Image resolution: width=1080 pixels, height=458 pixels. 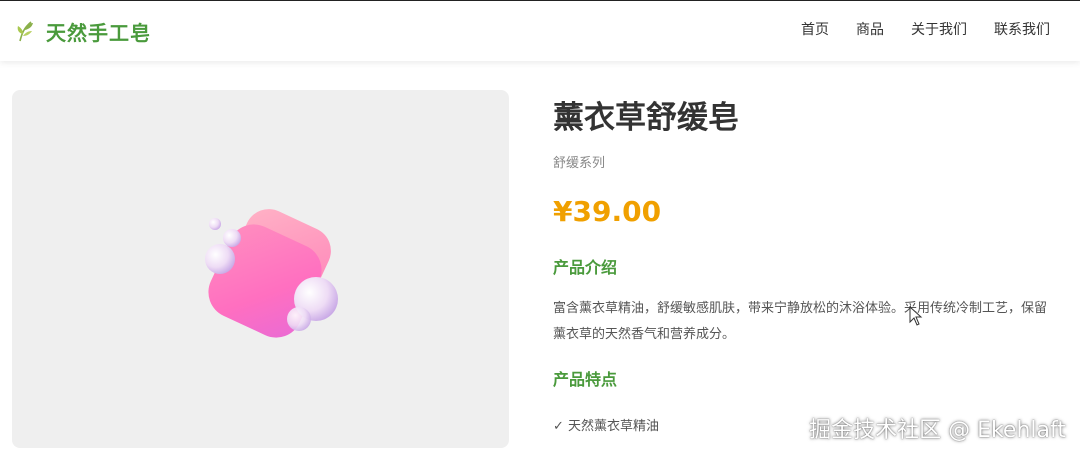 What do you see at coordinates (271, 273) in the screenshot?
I see `soap-icon` at bounding box center [271, 273].